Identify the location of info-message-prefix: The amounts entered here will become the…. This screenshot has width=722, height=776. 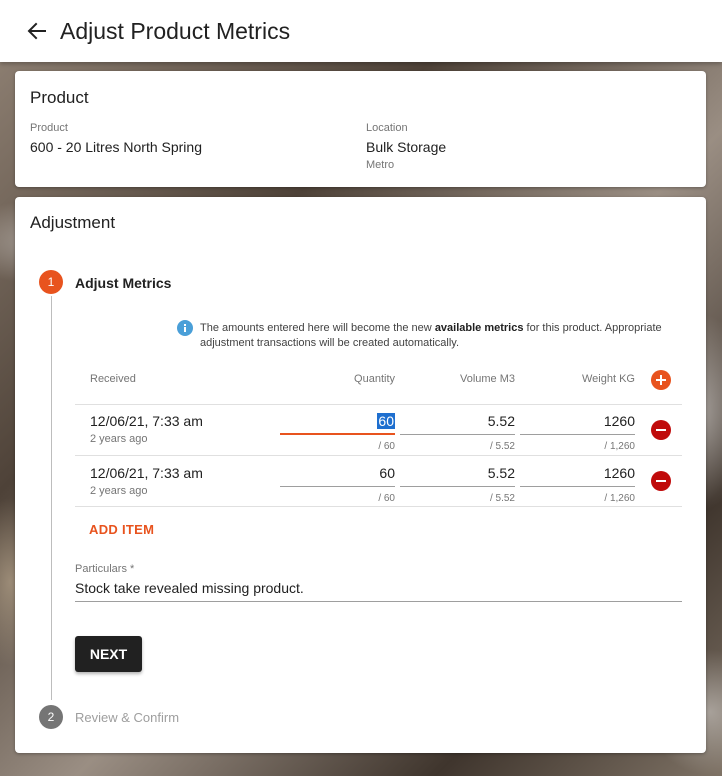
(317, 328).